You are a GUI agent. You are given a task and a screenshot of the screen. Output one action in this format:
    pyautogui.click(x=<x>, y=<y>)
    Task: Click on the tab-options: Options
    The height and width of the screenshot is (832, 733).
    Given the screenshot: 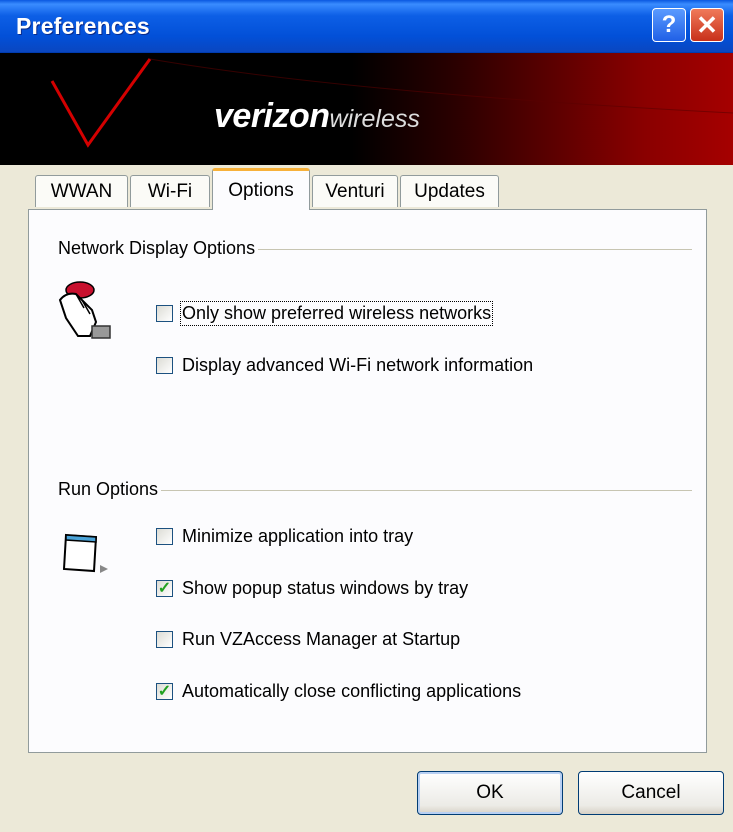 What is the action you would take?
    pyautogui.click(x=261, y=189)
    